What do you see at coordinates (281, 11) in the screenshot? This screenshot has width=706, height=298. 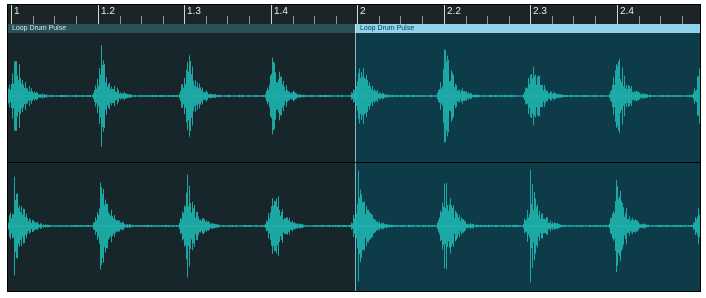 I see `ruler-label: 1.4` at bounding box center [281, 11].